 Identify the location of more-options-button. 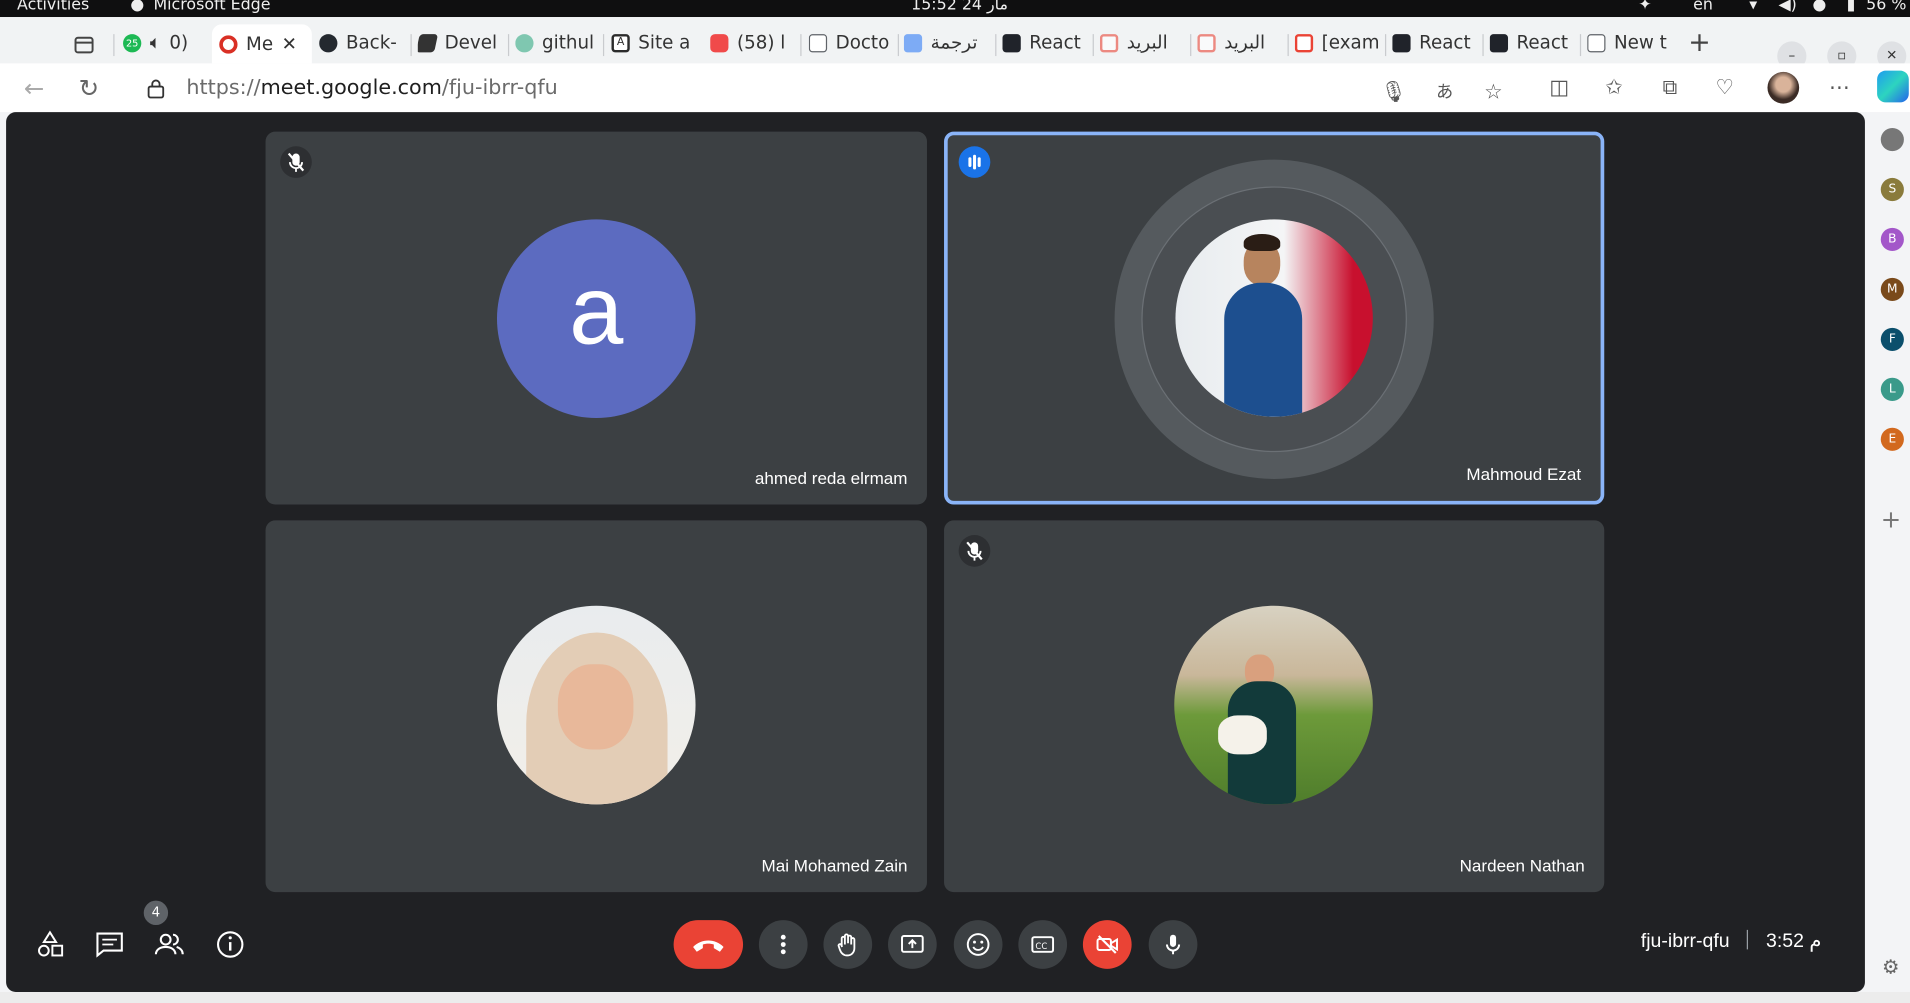
(783, 944).